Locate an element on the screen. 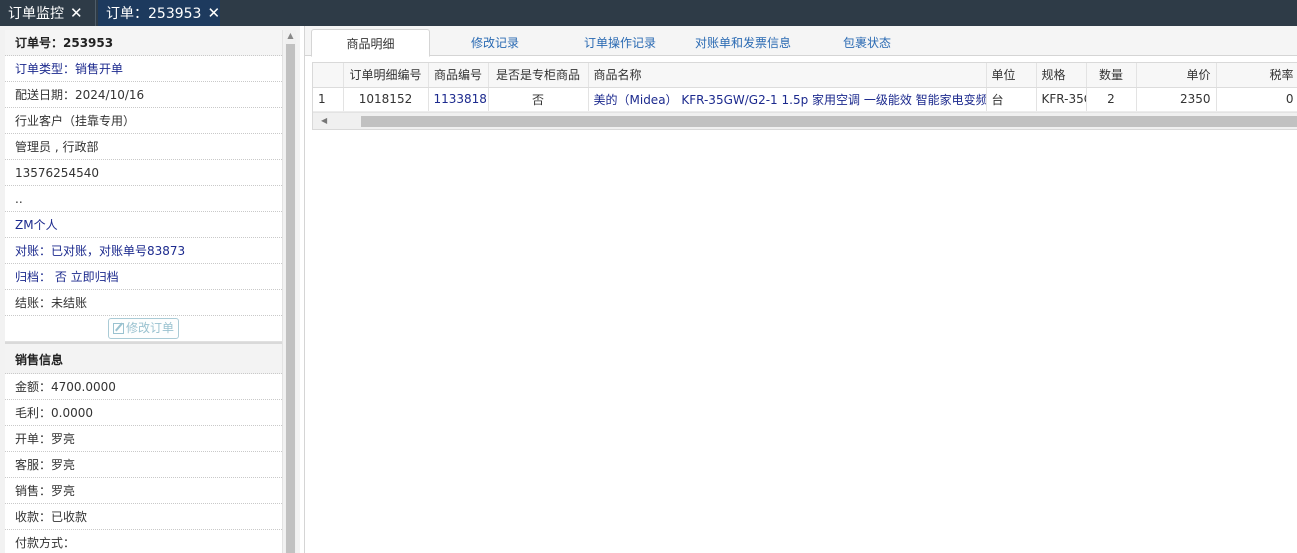 This screenshot has height=553, width=1297. phone-number: 13576254540 is located at coordinates (143, 173).